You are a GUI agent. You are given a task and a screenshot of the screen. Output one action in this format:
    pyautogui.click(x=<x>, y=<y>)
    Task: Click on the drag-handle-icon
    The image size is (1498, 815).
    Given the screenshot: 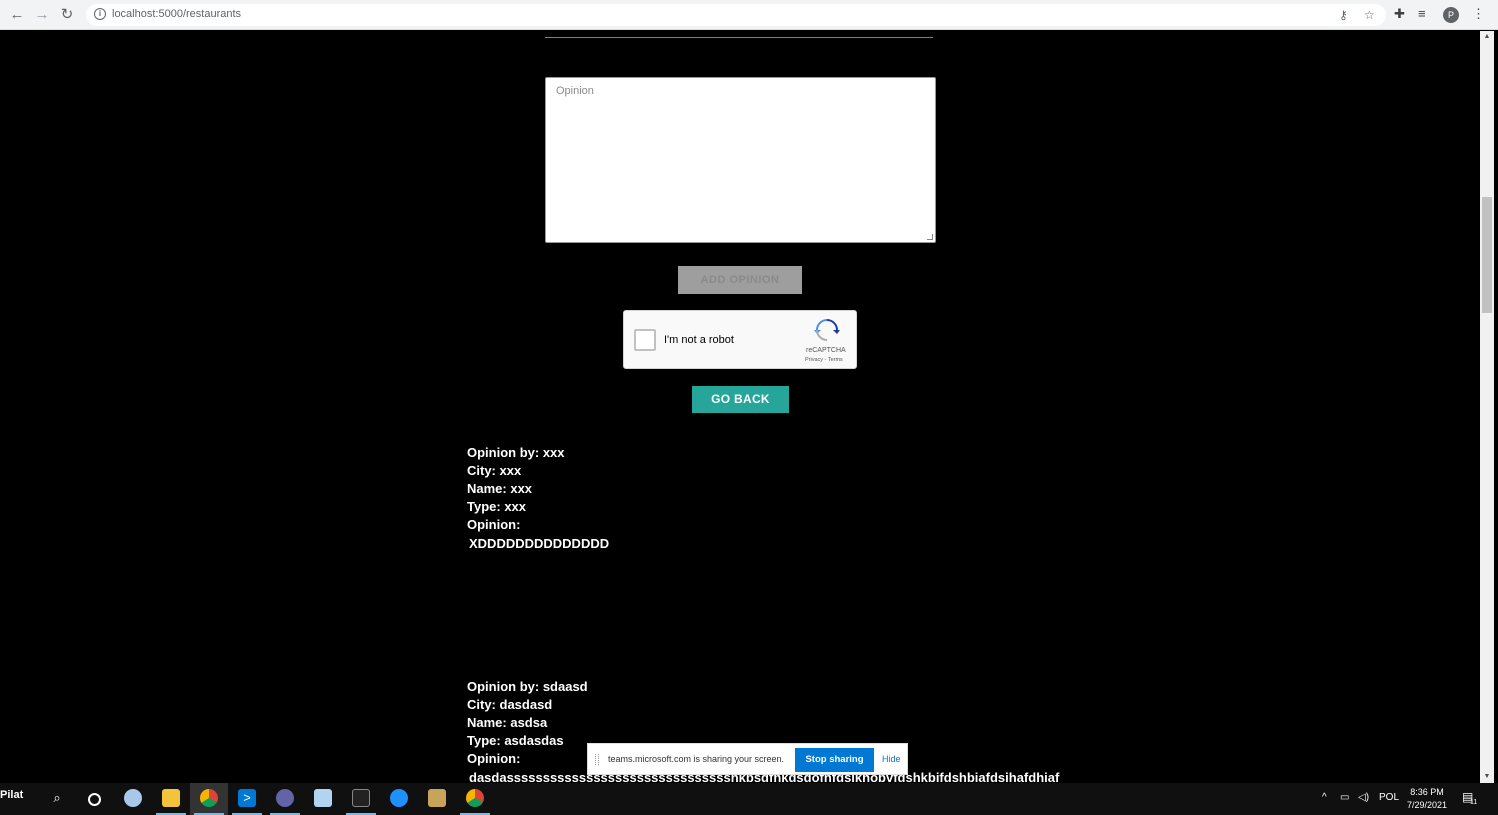 What is the action you would take?
    pyautogui.click(x=597, y=759)
    